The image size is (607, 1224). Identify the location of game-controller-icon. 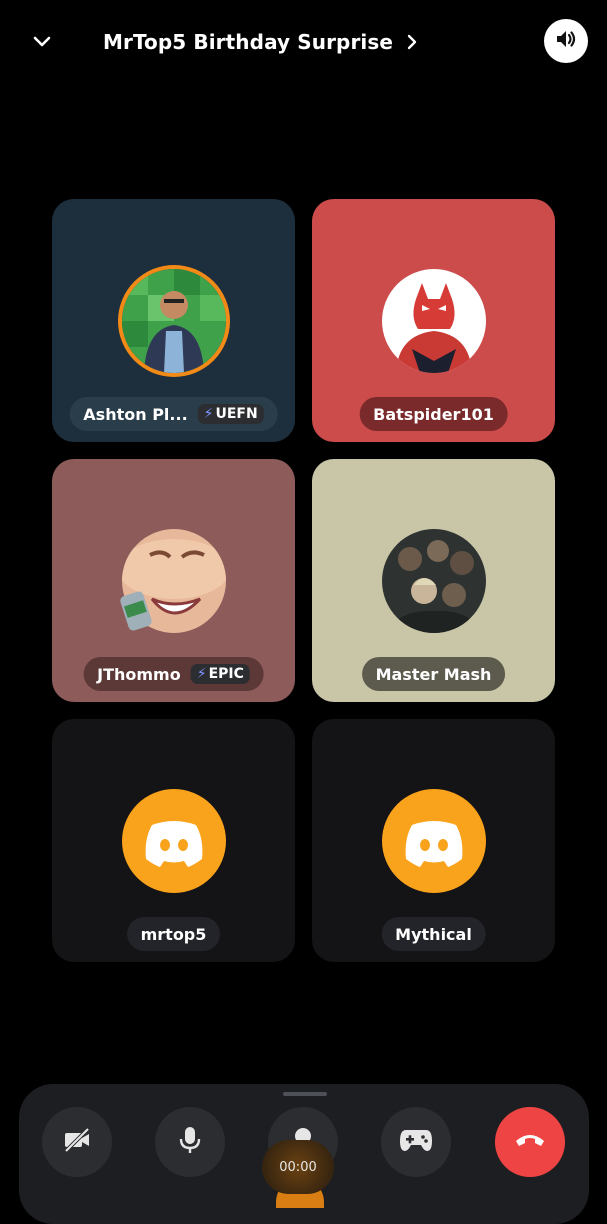
(416, 1142).